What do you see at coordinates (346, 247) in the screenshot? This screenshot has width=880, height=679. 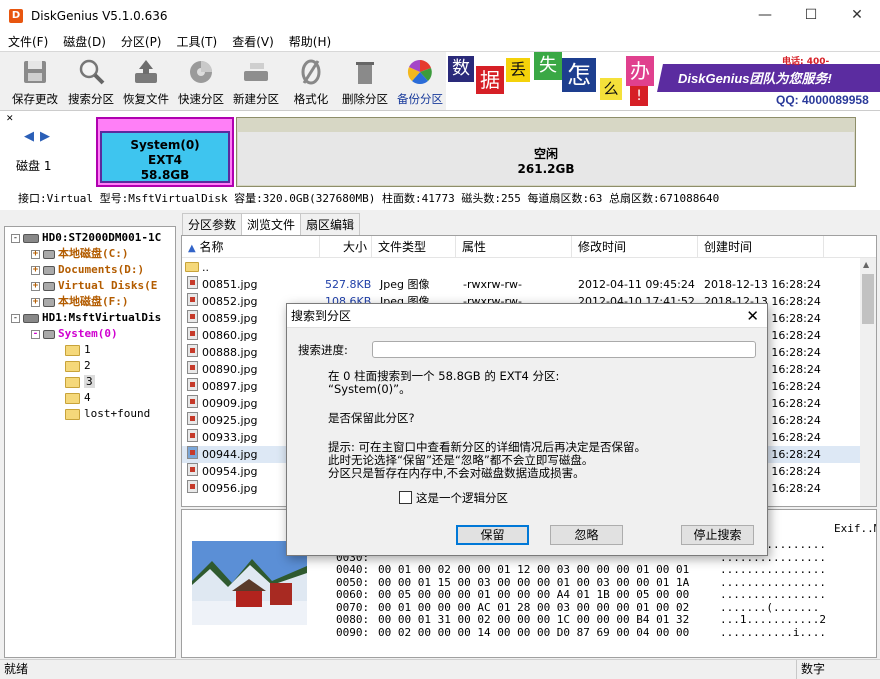 I see `col-size: 大小` at bounding box center [346, 247].